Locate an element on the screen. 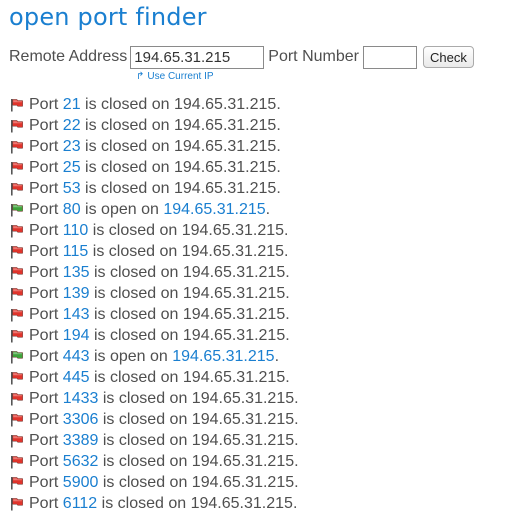  port-number-link: 115 is located at coordinates (76, 251).